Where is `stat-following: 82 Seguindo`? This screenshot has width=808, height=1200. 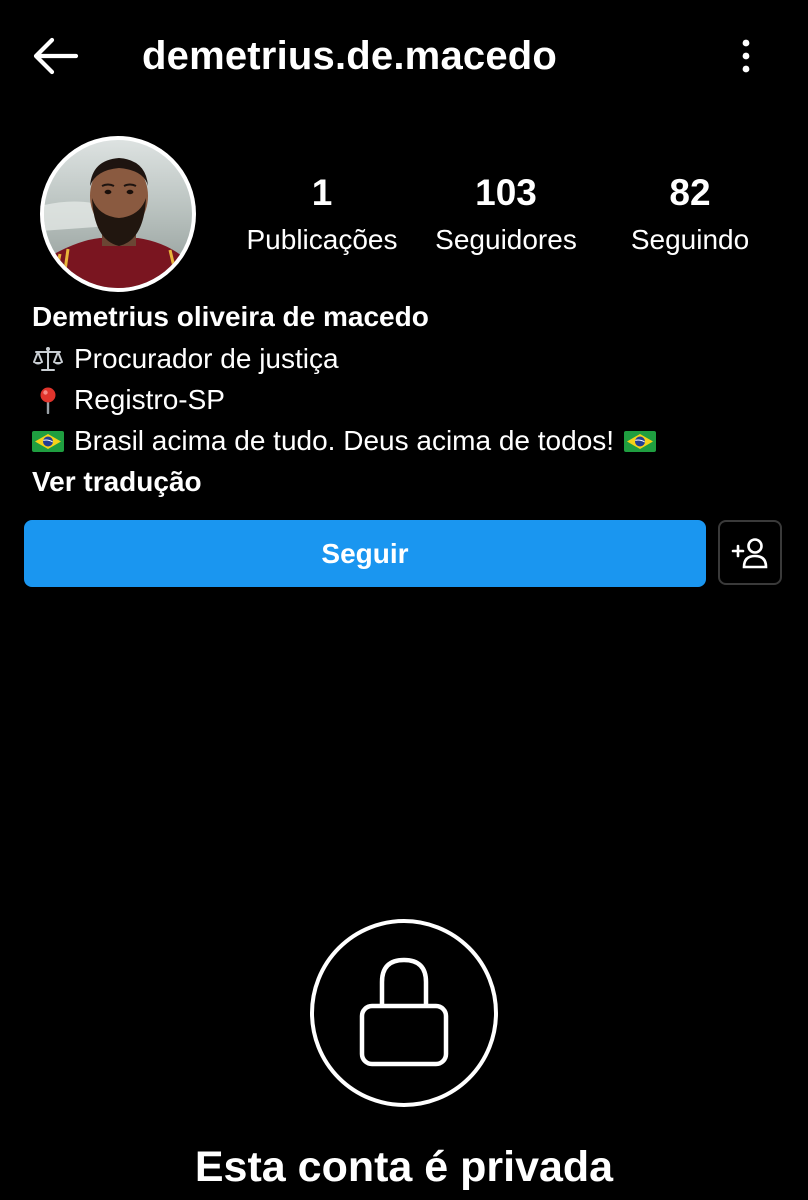
stat-following: 82 Seguindo is located at coordinates (690, 215).